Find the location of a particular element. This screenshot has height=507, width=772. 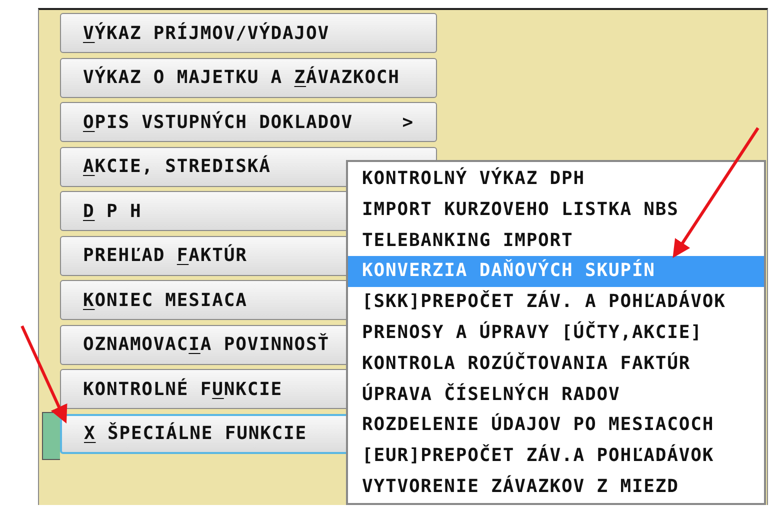

submenu-item: VYTVORENIE ZÁVAZKOV Z MIEZD is located at coordinates (556, 487).